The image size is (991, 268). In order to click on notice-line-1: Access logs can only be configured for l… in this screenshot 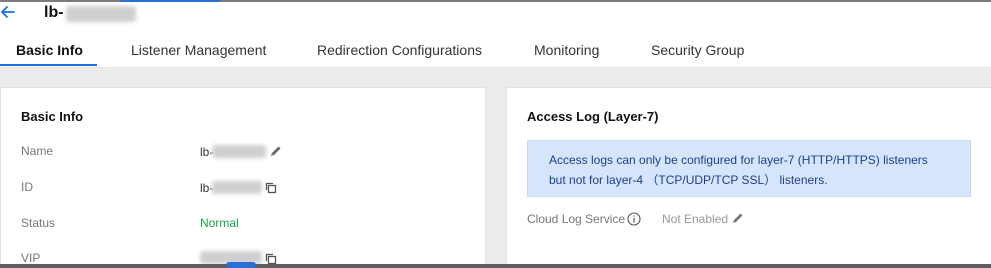, I will do `click(738, 160)`.